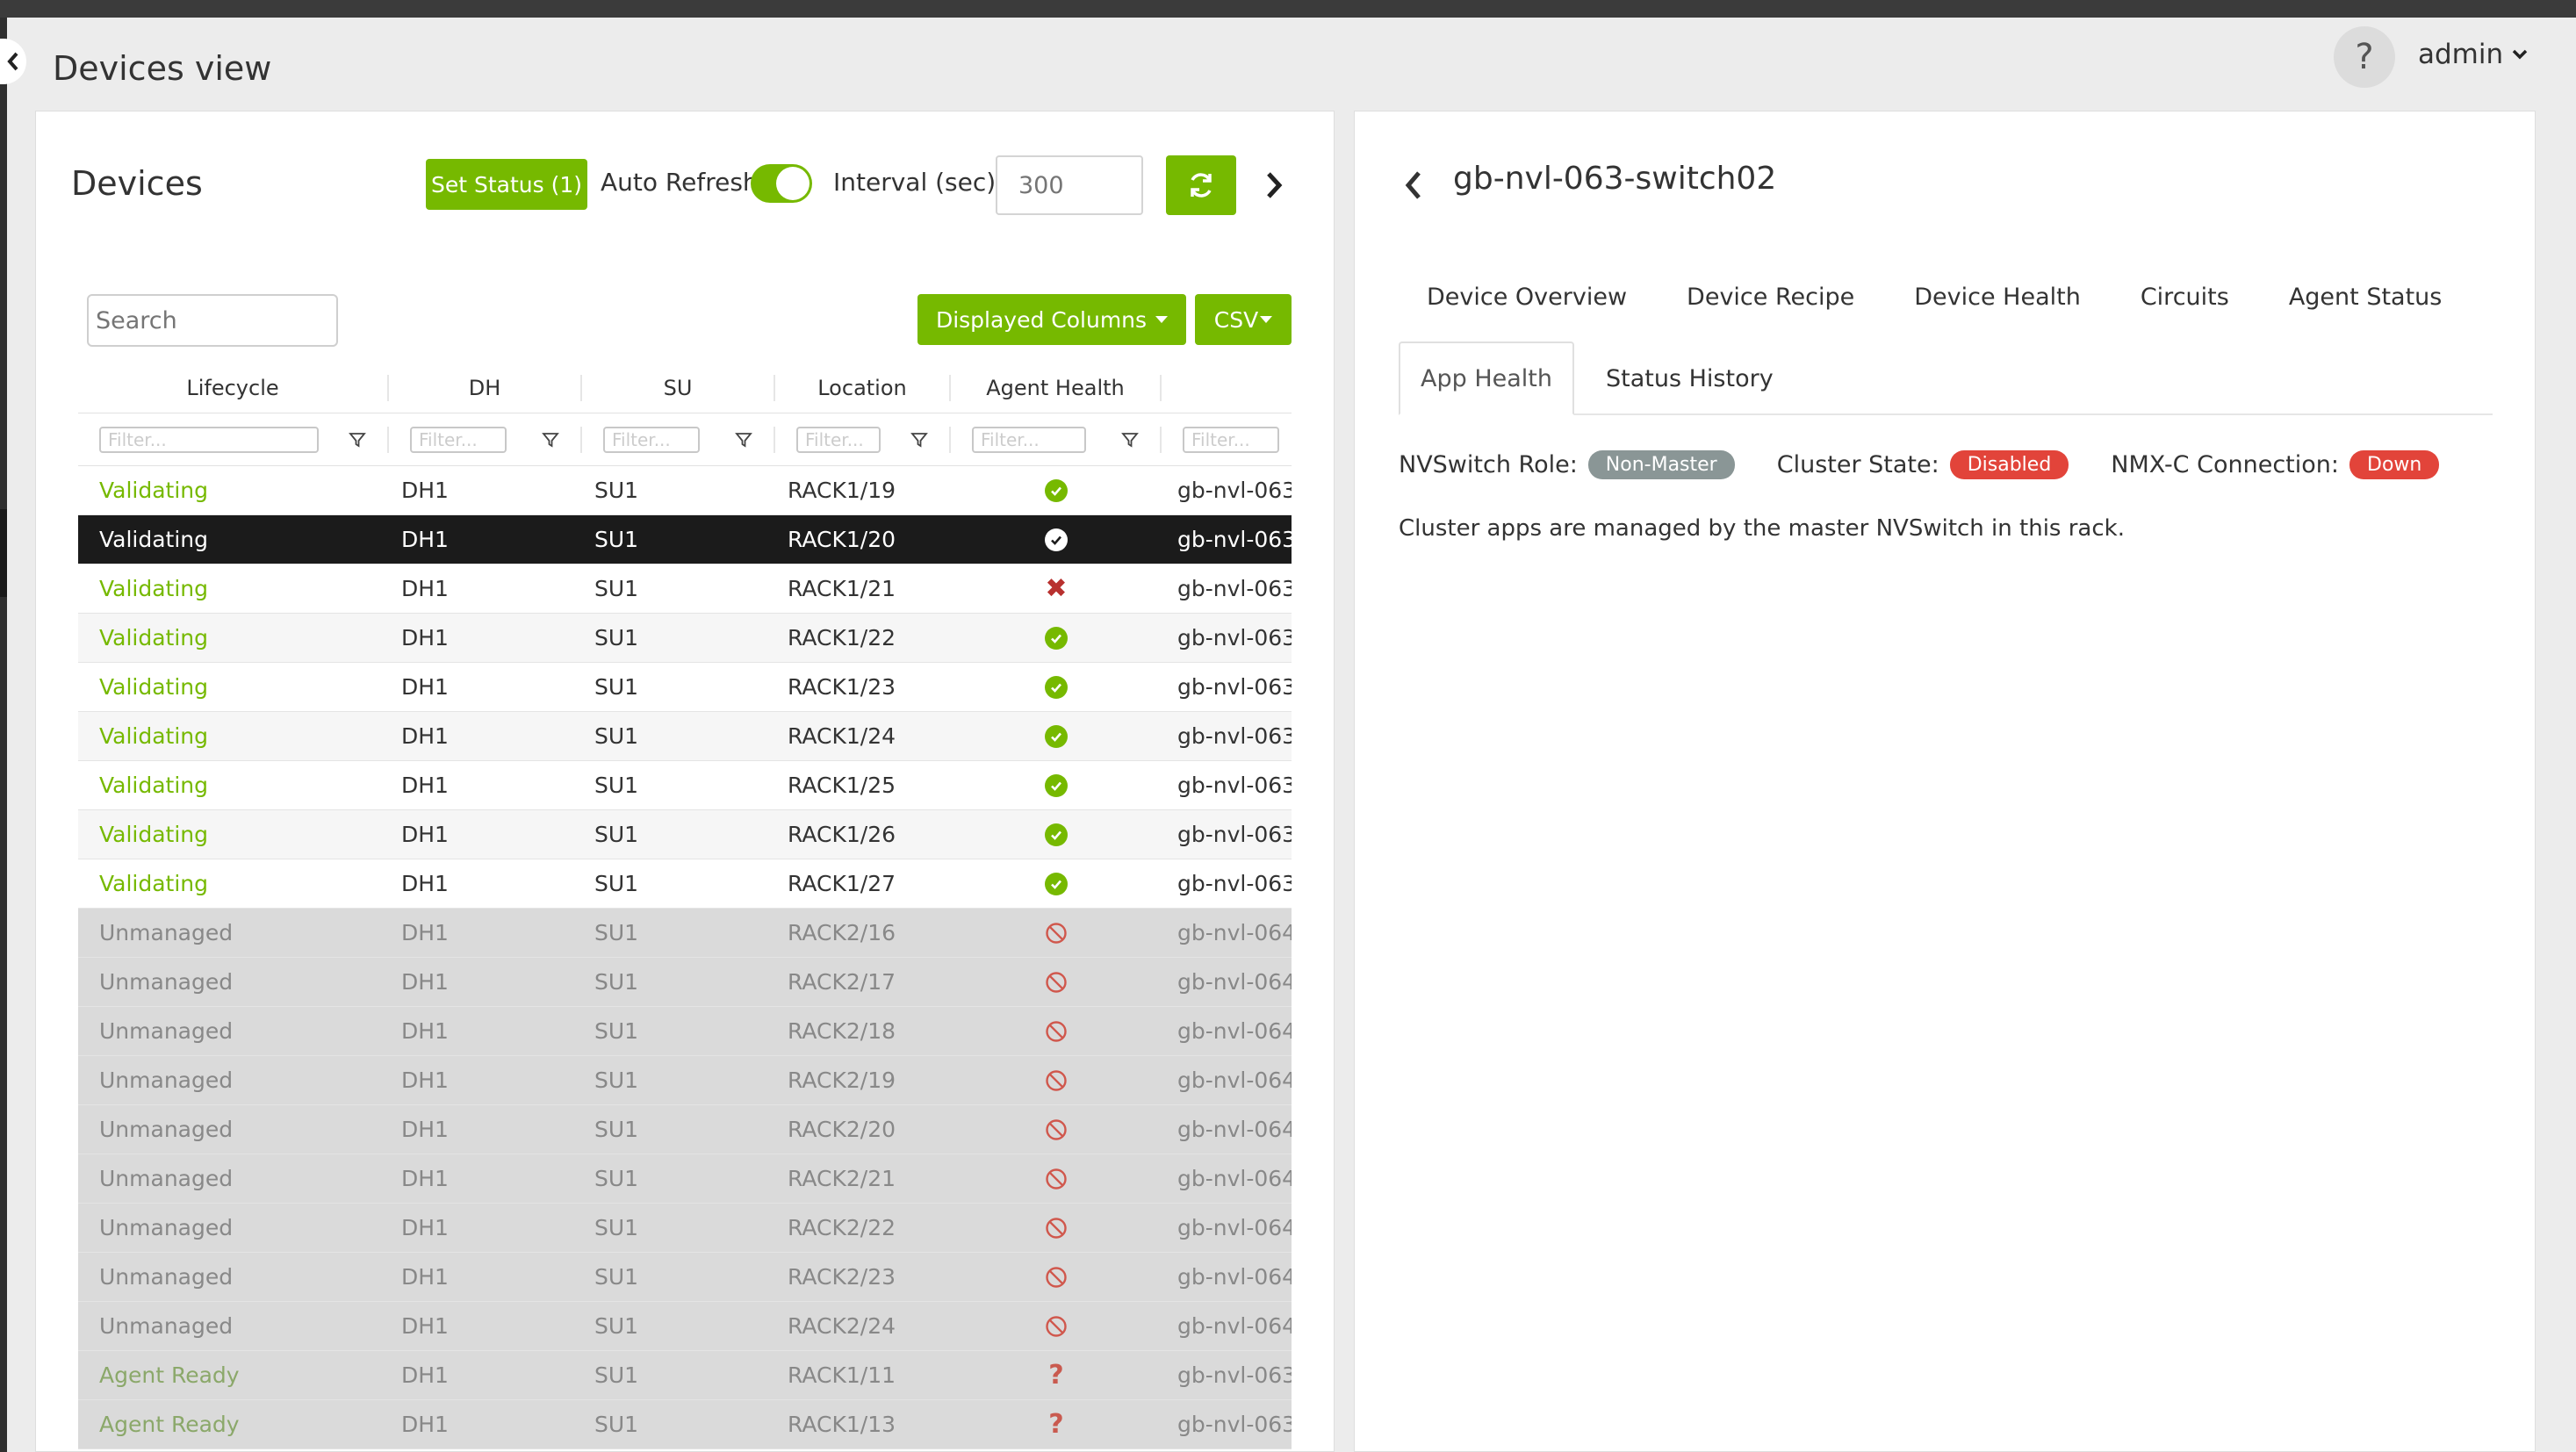 The height and width of the screenshot is (1452, 2576). What do you see at coordinates (233, 388) in the screenshot?
I see `column-header-lifecycle: Lifecycle` at bounding box center [233, 388].